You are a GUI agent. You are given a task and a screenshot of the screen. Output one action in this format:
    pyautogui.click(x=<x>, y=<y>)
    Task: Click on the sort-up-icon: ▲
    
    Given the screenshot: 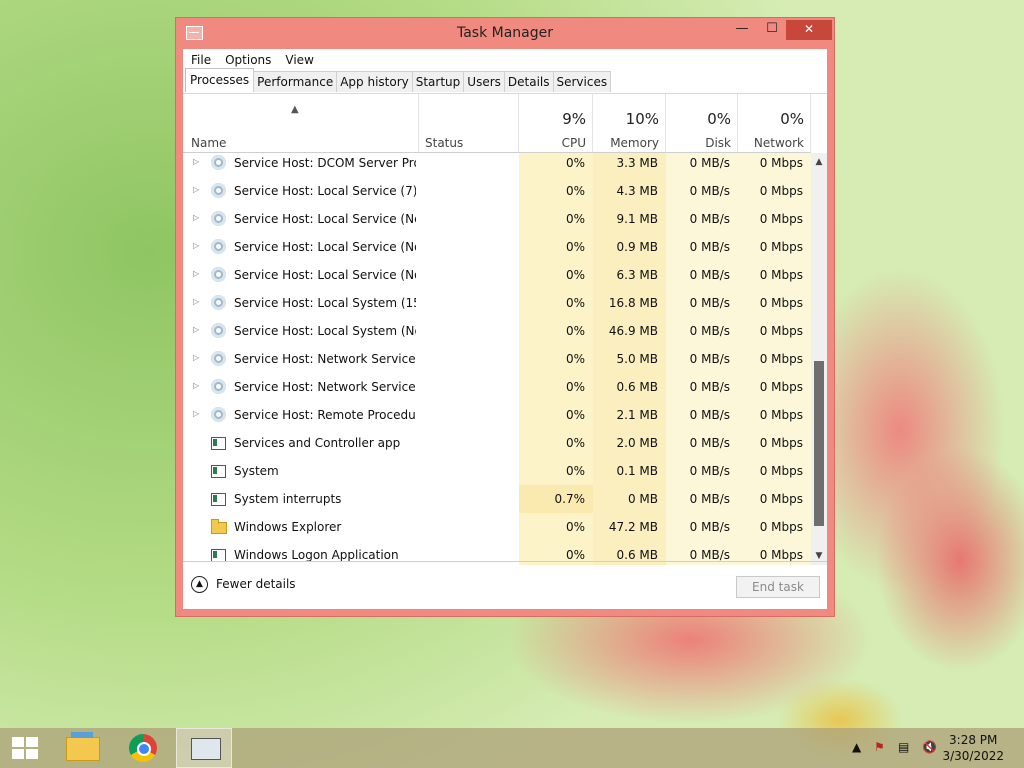 What is the action you would take?
    pyautogui.click(x=295, y=109)
    